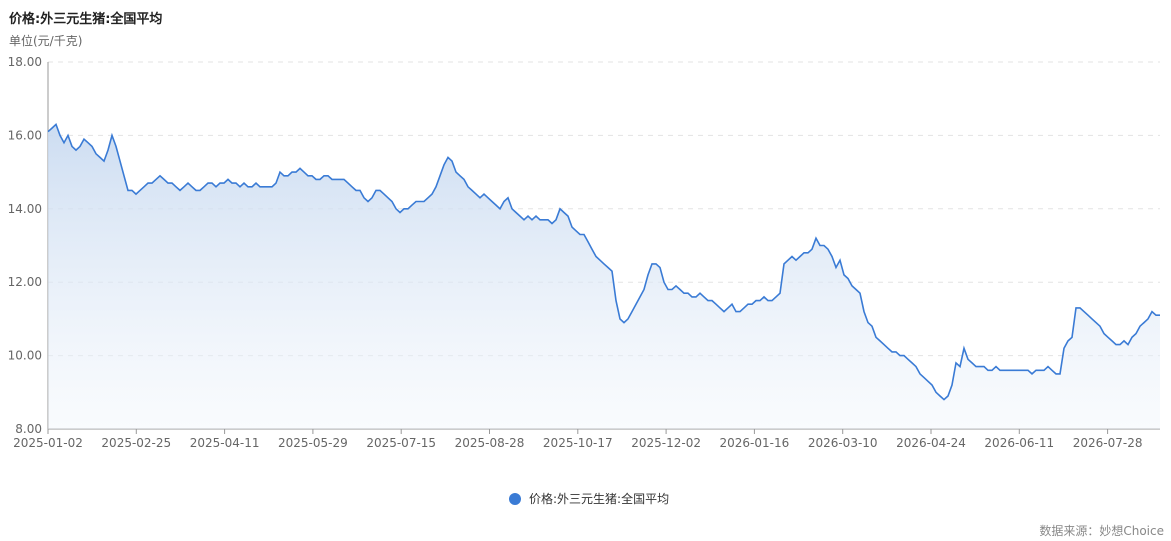 Image resolution: width=1171 pixels, height=541 pixels. What do you see at coordinates (515, 498) in the screenshot?
I see `legend-marker-icon` at bounding box center [515, 498].